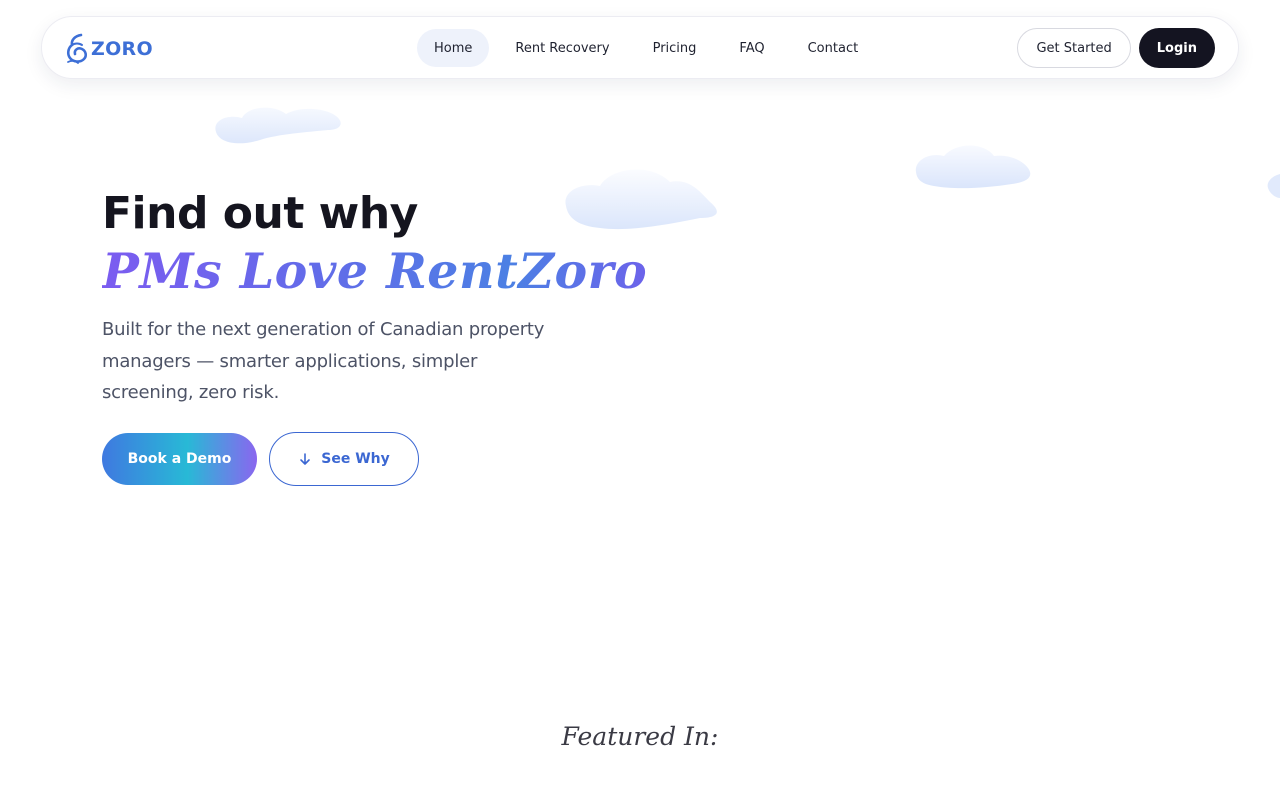  I want to click on brand-name: ZORO, so click(122, 48).